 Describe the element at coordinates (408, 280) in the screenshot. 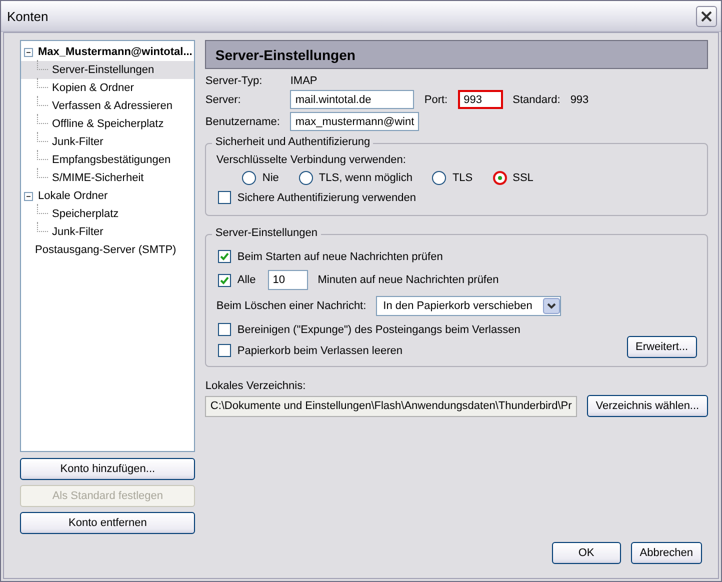

I see `field-label: Minuten auf neue Nachrichten prüfen` at that location.